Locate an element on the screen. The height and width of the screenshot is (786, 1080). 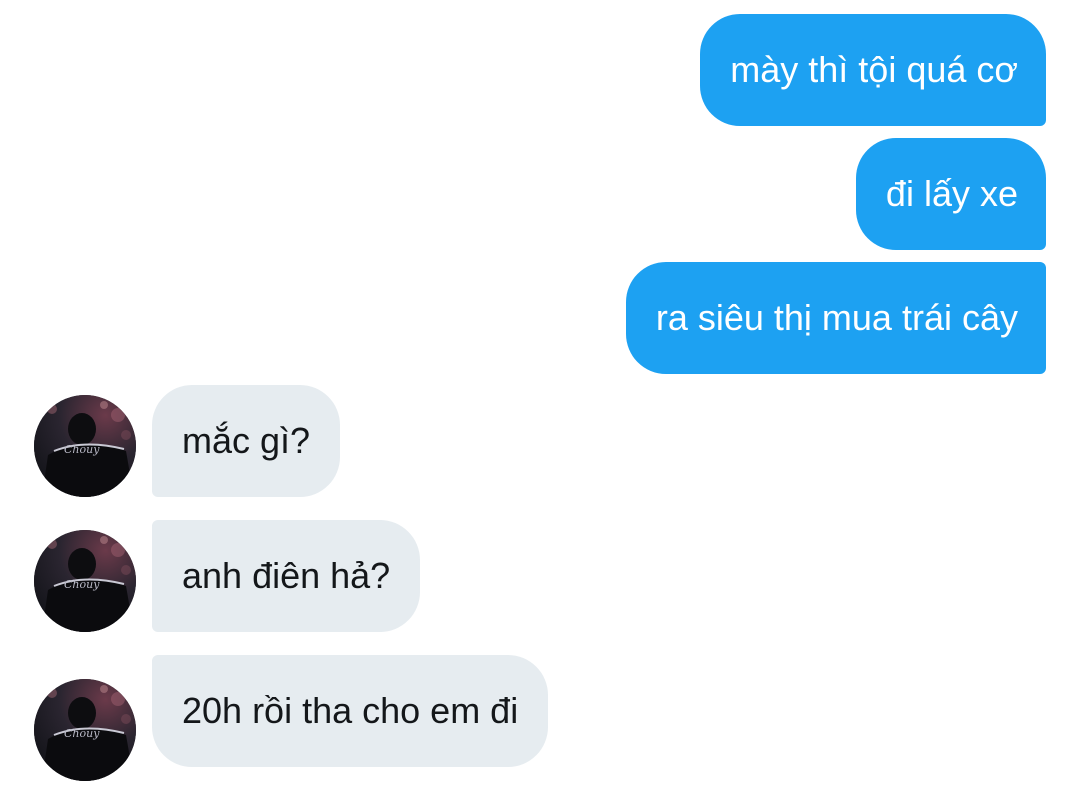
received-message-bubble: anh điên hả? is located at coordinates (286, 576).